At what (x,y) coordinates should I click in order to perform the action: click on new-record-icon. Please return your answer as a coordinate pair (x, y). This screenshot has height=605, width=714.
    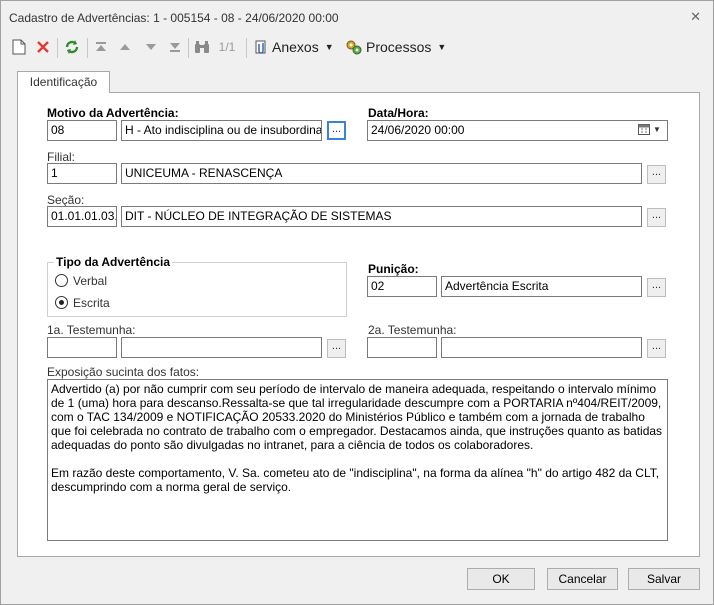
    Looking at the image, I should click on (19, 47).